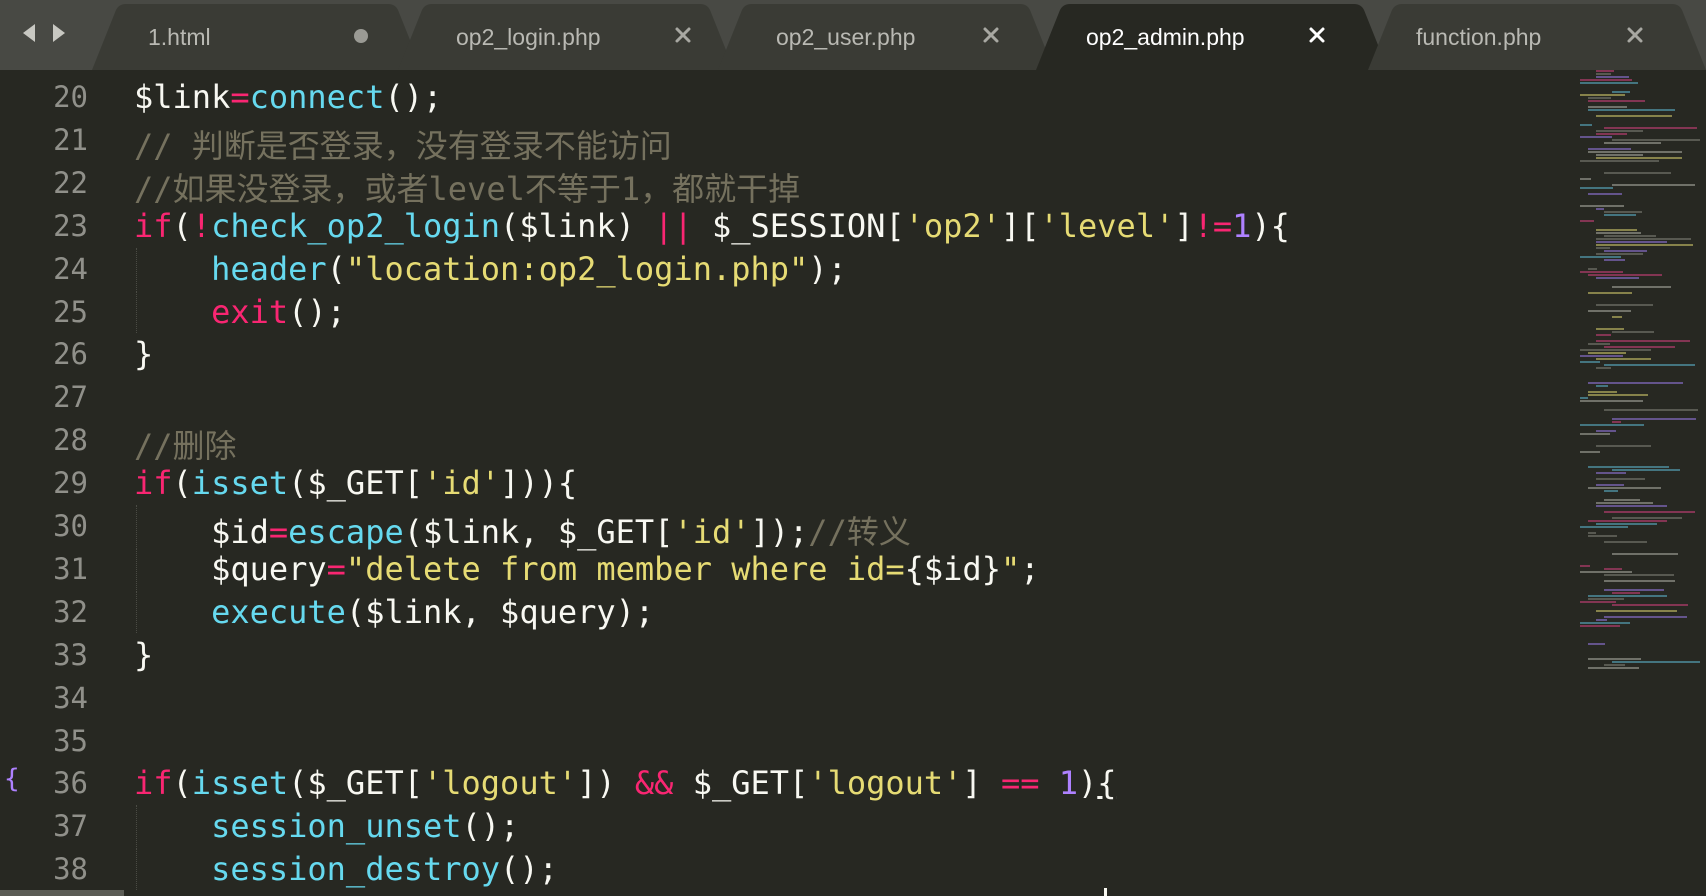 This screenshot has width=1706, height=896. Describe the element at coordinates (673, 226) in the screenshot. I see `code-token: ||` at that location.